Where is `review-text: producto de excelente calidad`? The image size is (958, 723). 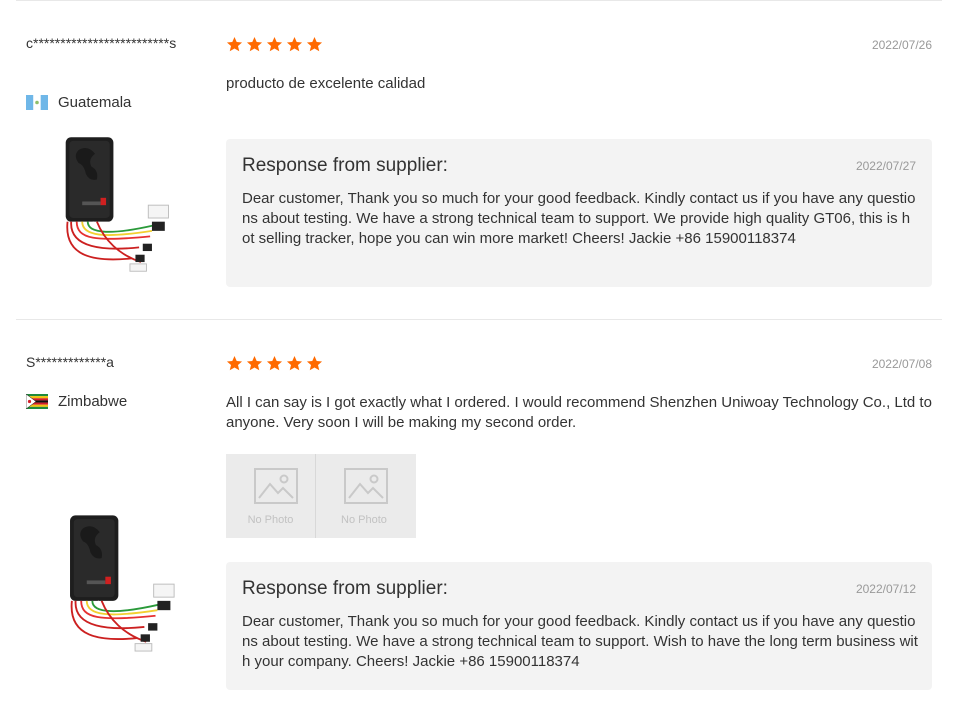 review-text: producto de excelente calidad is located at coordinates (326, 83).